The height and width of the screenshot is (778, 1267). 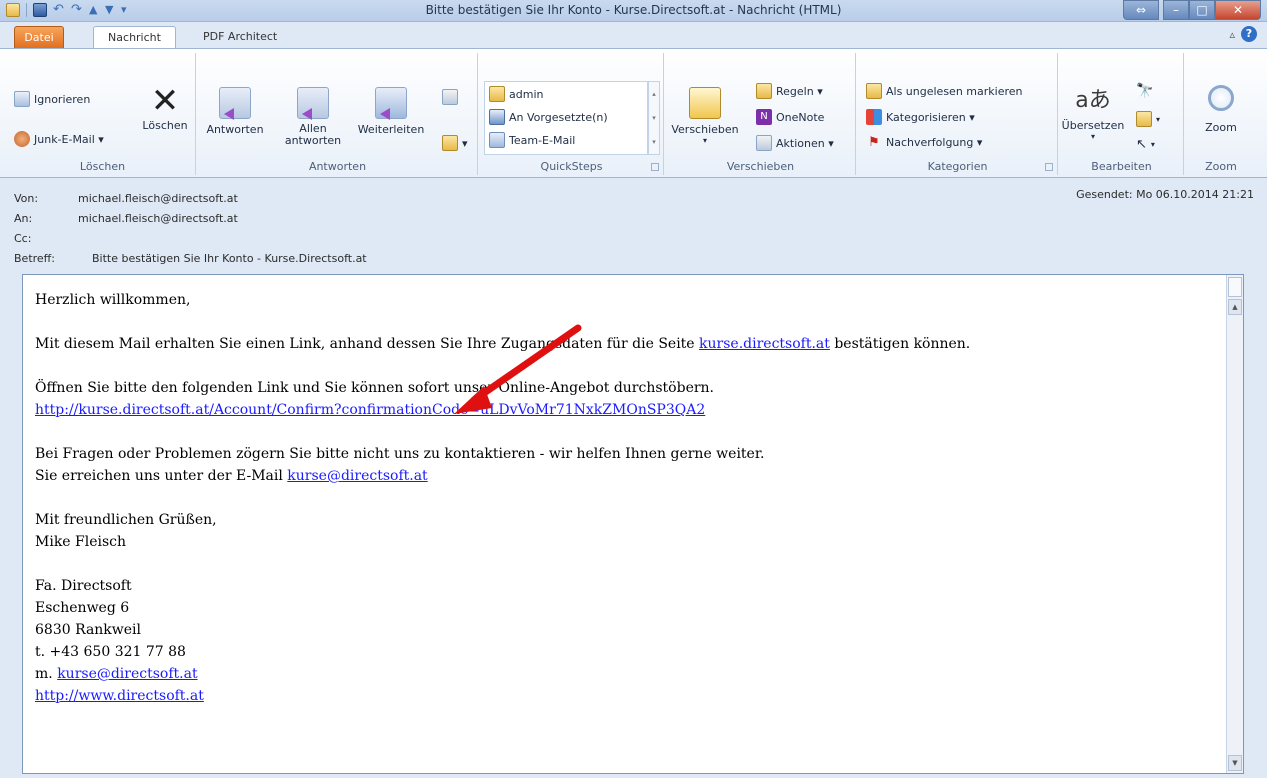 What do you see at coordinates (22, 139) in the screenshot?
I see `junk-icon` at bounding box center [22, 139].